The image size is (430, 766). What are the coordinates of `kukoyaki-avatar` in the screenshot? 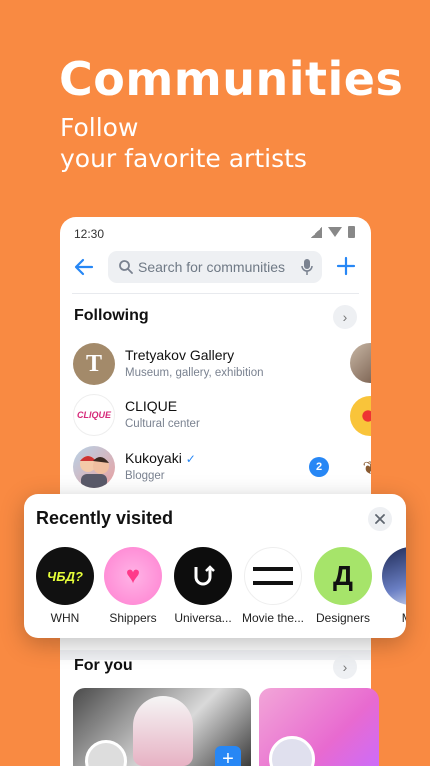 It's located at (94, 467).